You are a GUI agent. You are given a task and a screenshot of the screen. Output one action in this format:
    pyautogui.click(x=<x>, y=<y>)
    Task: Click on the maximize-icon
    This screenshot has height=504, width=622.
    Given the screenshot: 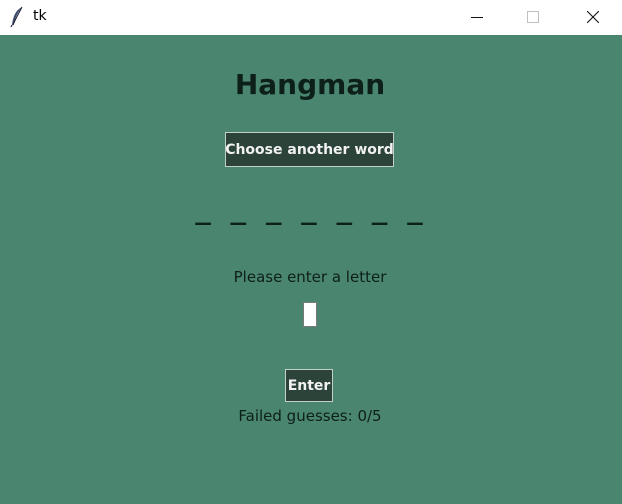 What is the action you would take?
    pyautogui.click(x=533, y=17)
    